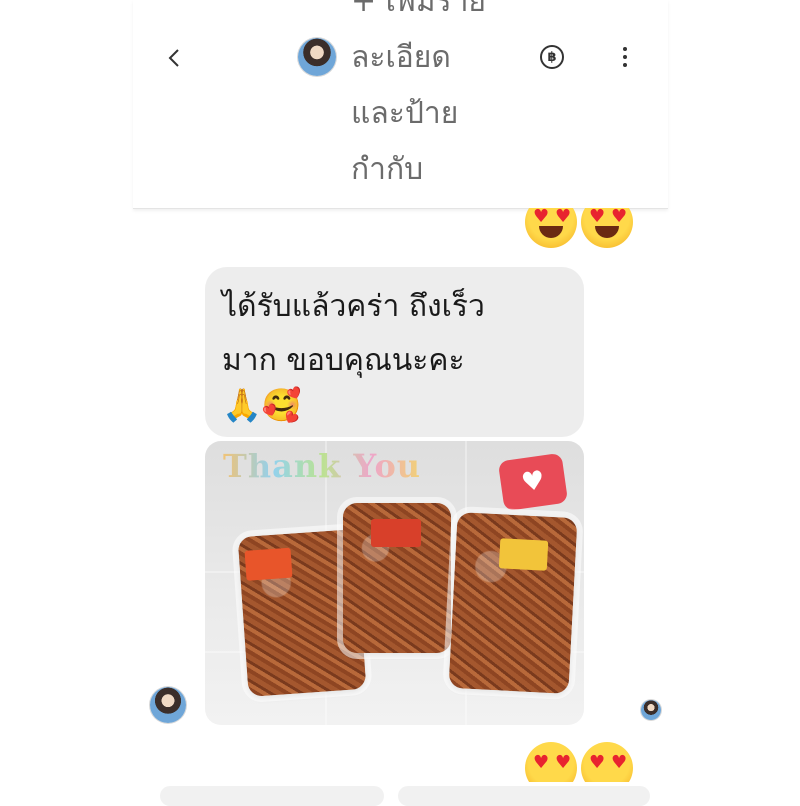 This screenshot has height=806, width=800. I want to click on chevron-left-icon, so click(173, 58).